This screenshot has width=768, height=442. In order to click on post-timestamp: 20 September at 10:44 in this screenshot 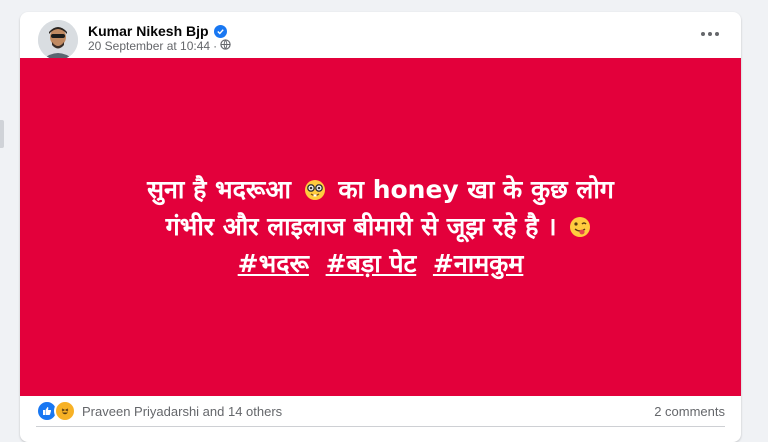, I will do `click(149, 46)`.